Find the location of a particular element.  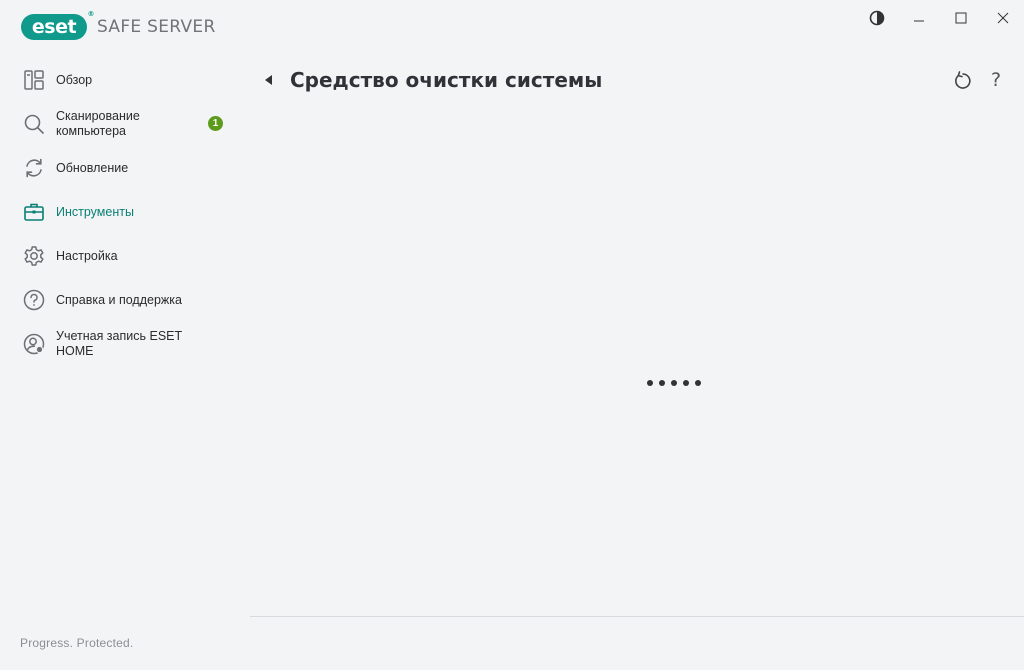

back-arrow-icon is located at coordinates (268, 80).